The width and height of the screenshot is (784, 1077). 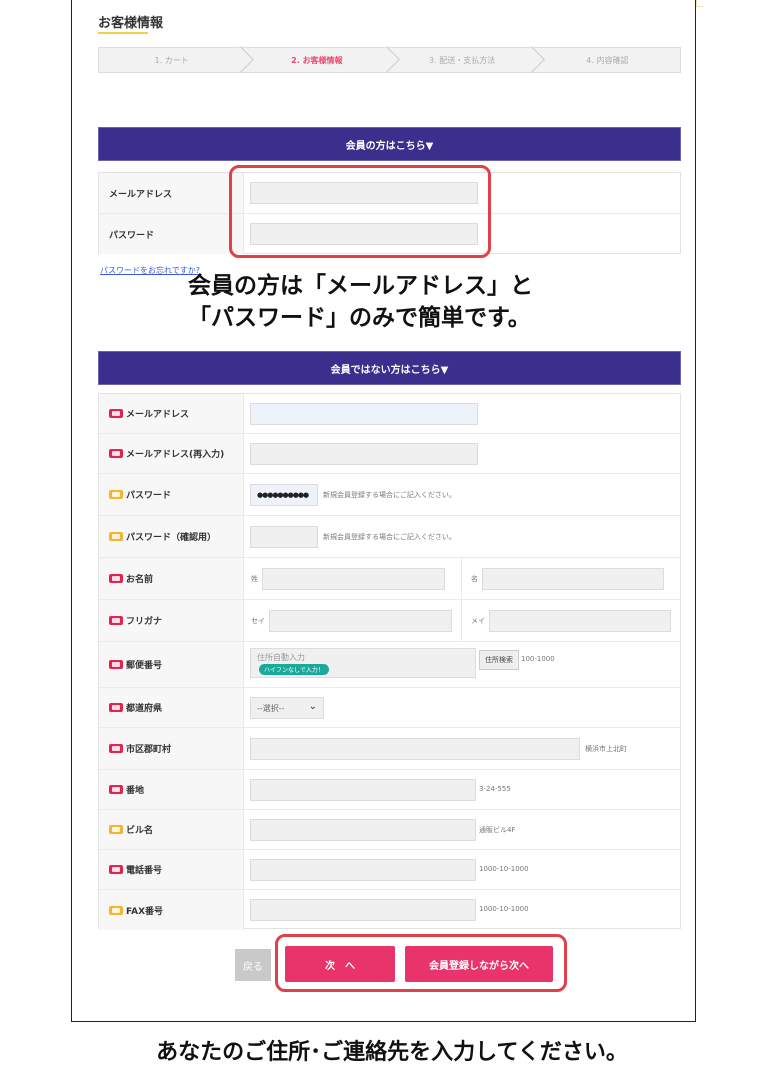 I want to click on member-password-label: パスワード, so click(x=171, y=234).